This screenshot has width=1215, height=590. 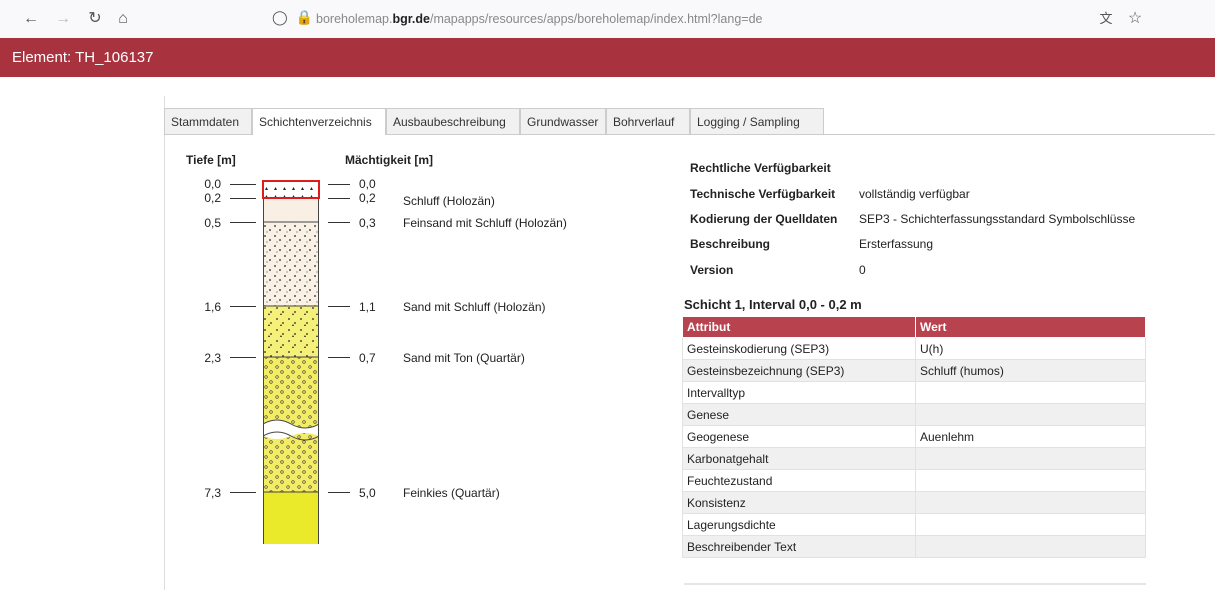 What do you see at coordinates (760, 168) in the screenshot?
I see `meta-label: Rechtliche Verfügbarkeit` at bounding box center [760, 168].